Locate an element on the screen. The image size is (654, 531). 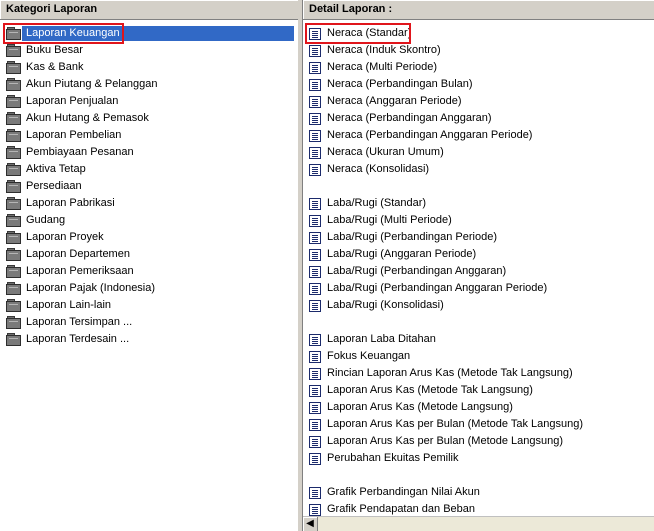
report-item-neraca-perbandingan-anggaran-periode: Neraca (Perbandingan Anggaran Periode) is located at coordinates (478, 135).